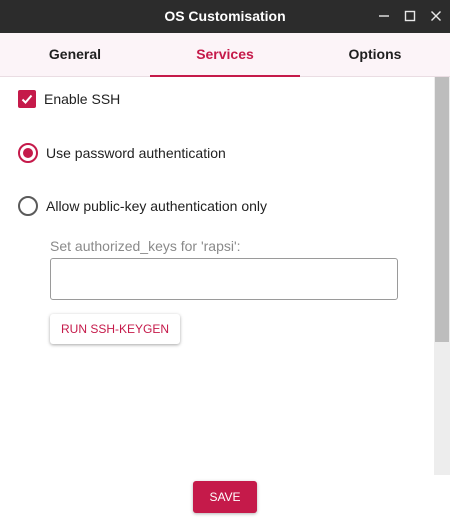  Describe the element at coordinates (136, 153) in the screenshot. I see `password-auth-label: Use password authentication` at that location.